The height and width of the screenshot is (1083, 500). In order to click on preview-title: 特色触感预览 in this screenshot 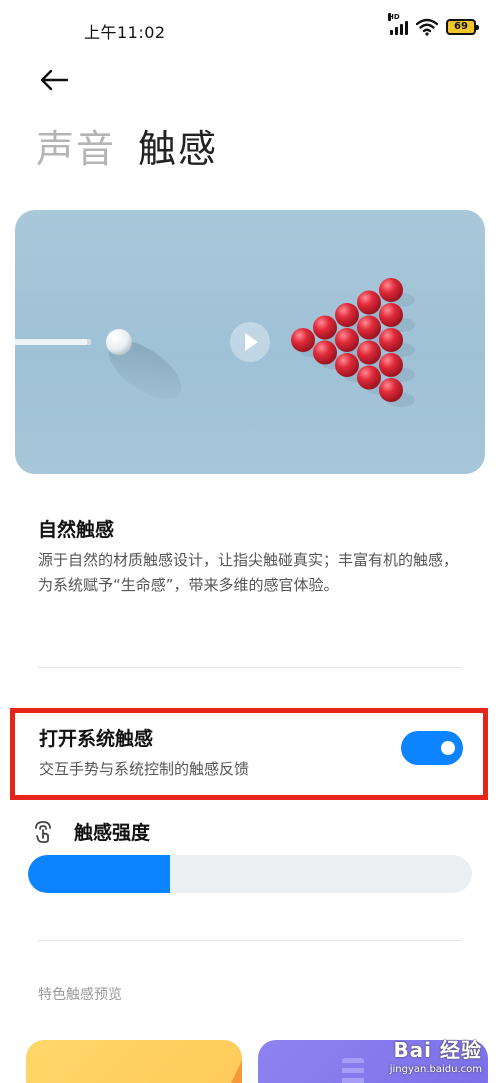, I will do `click(80, 995)`.